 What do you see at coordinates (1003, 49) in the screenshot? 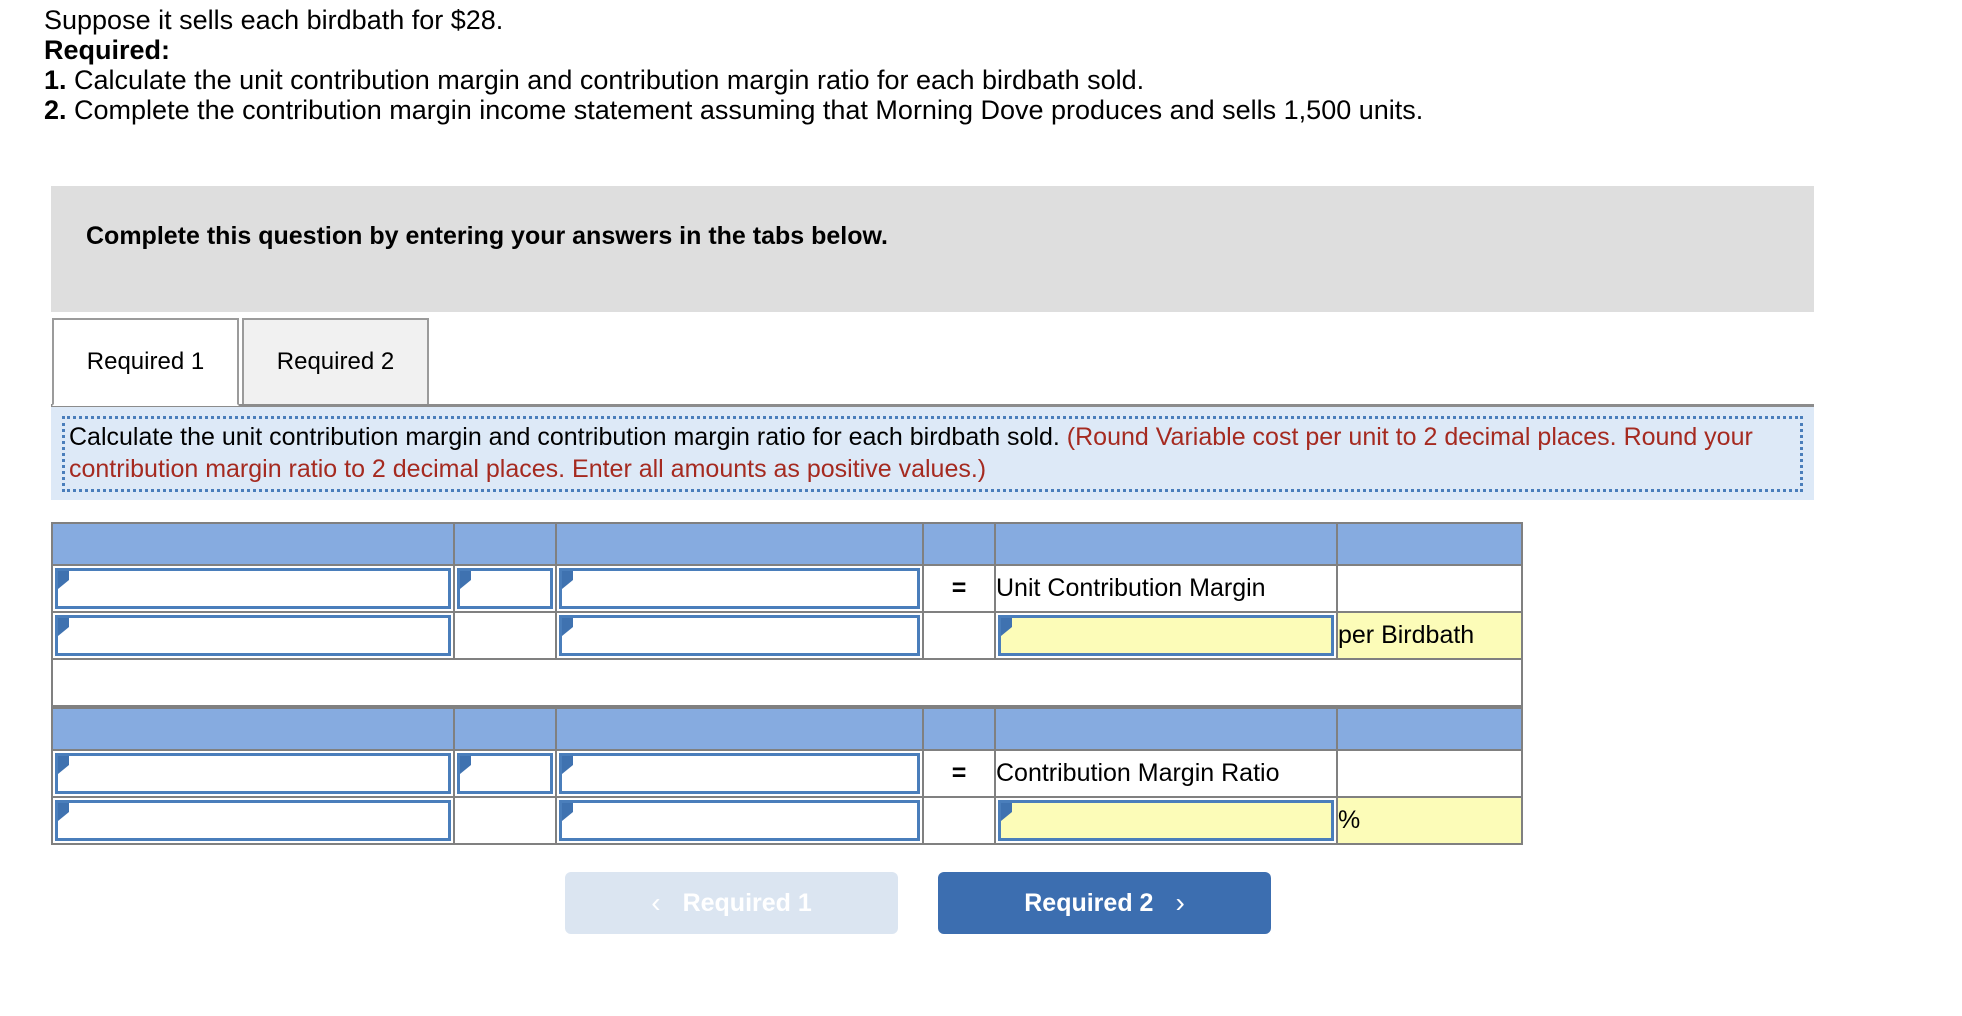
I see `problem-required-heading: Required:` at bounding box center [1003, 49].